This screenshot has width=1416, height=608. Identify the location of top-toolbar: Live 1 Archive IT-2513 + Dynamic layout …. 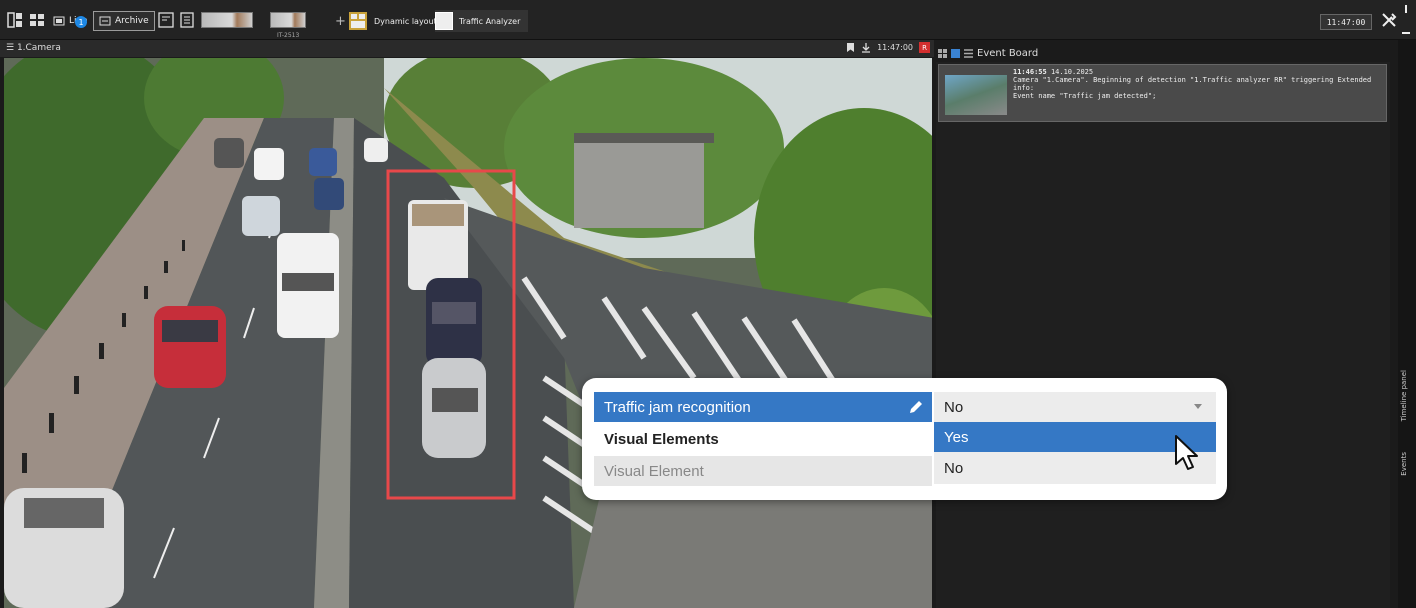
(708, 20).